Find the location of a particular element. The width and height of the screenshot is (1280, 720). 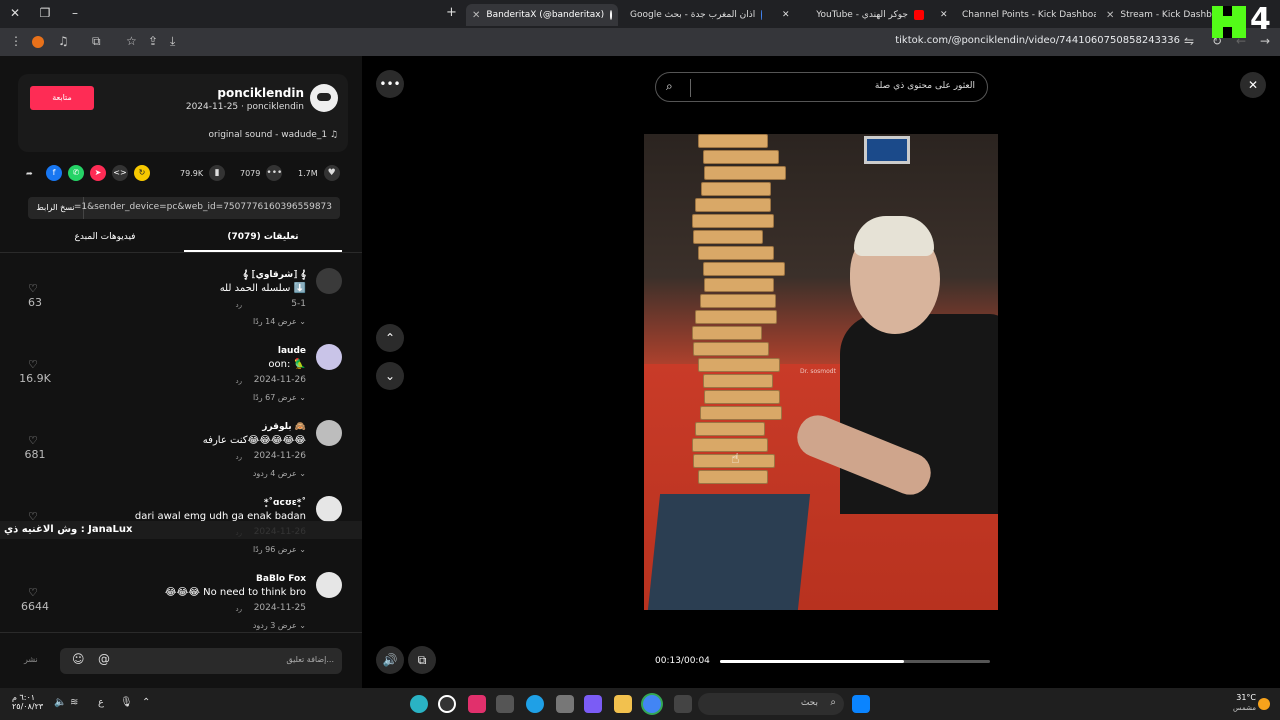

view-replies-button: عرض 14 ردًا ⌄ is located at coordinates (279, 321).